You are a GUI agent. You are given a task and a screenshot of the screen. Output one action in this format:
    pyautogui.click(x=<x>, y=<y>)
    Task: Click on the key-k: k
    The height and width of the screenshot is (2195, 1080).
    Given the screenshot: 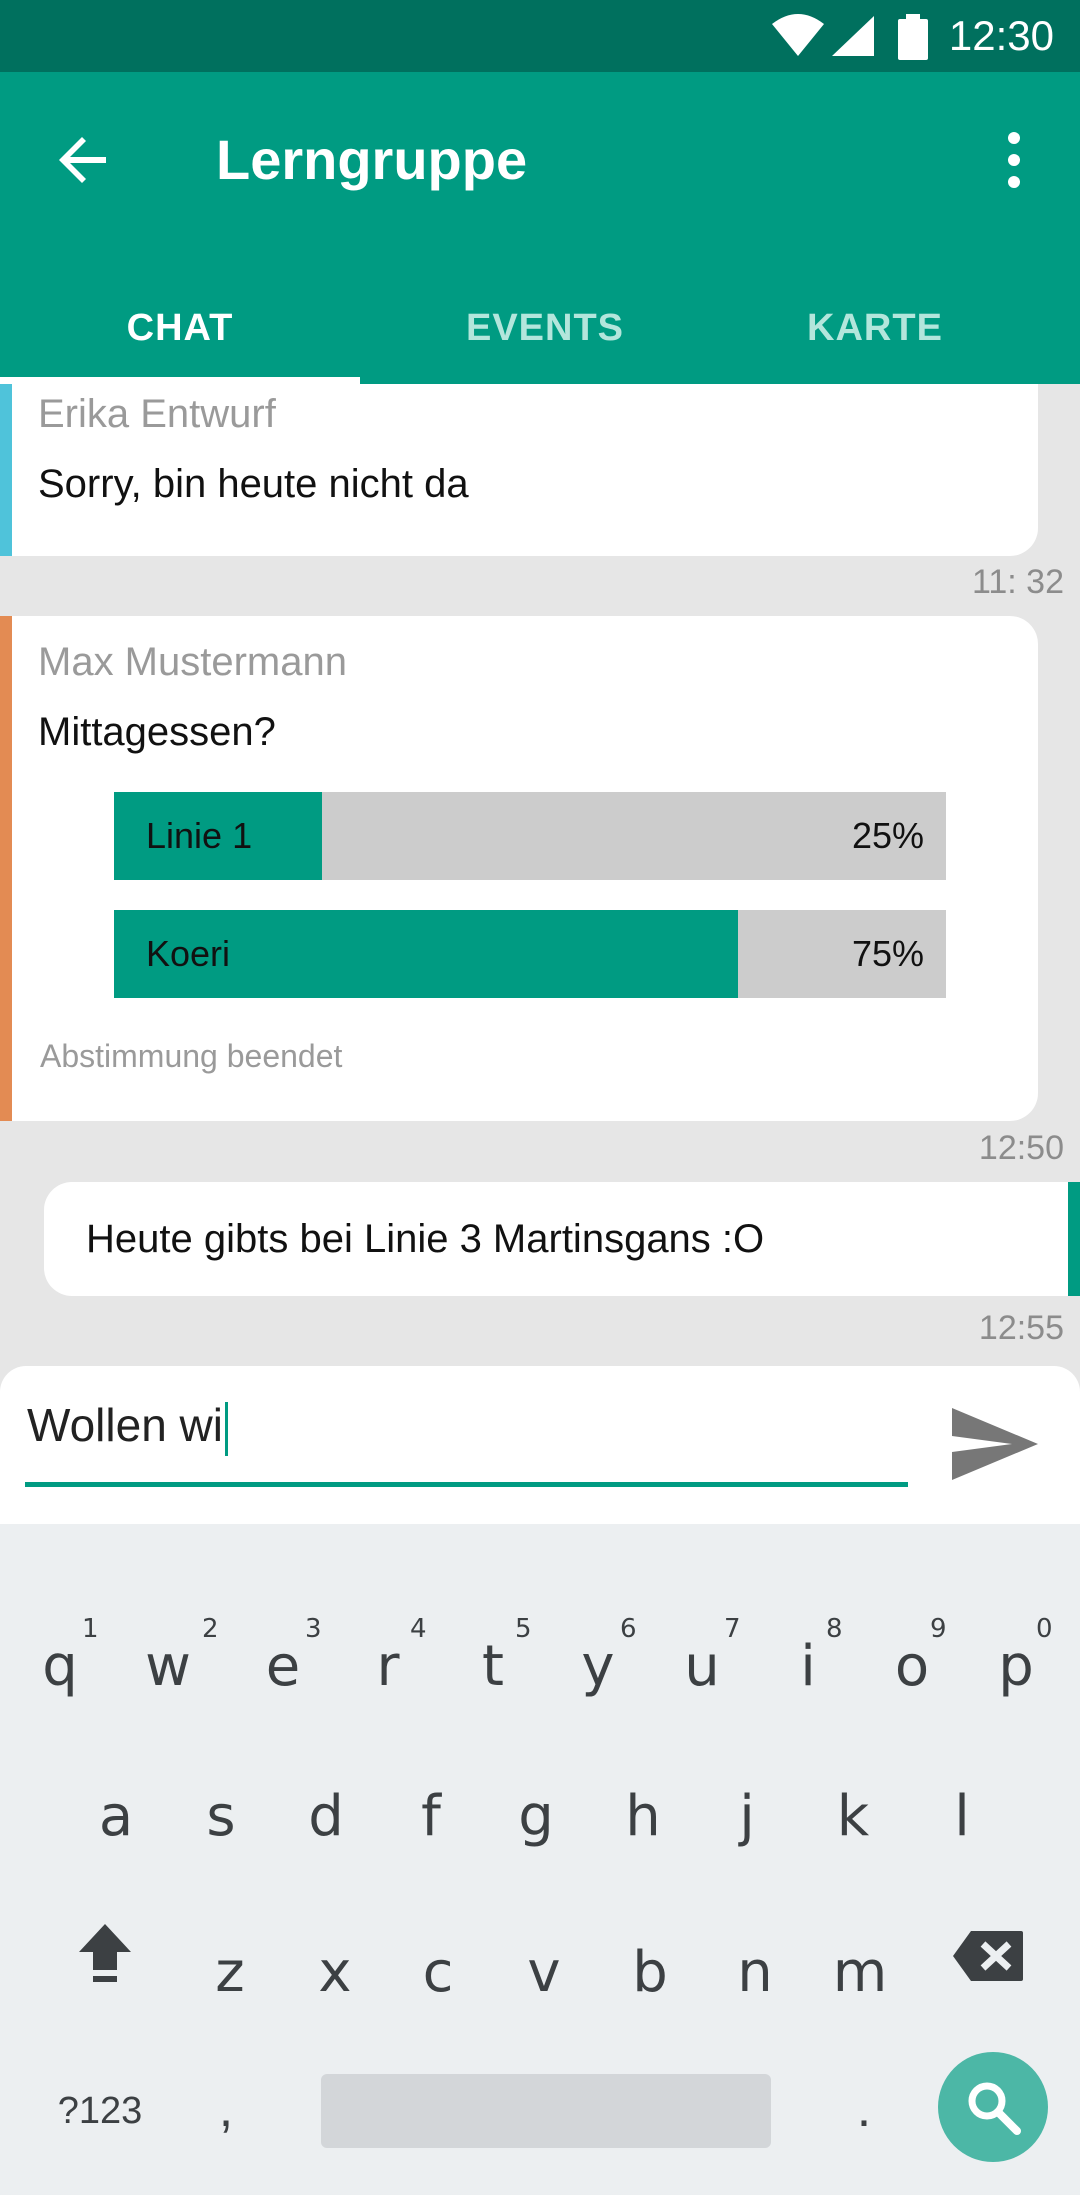 What is the action you would take?
    pyautogui.click(x=853, y=1816)
    